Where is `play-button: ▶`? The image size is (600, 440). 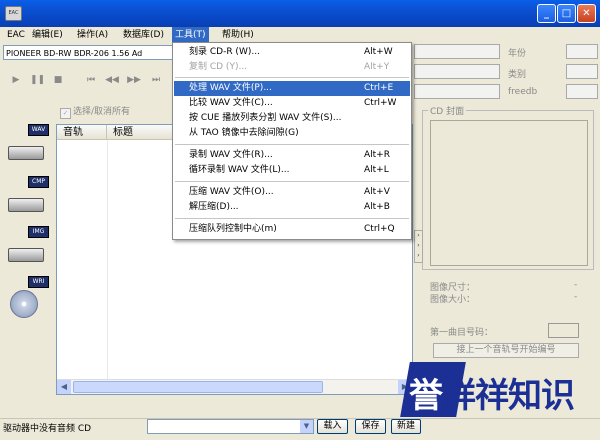 play-button: ▶ is located at coordinates (16, 80).